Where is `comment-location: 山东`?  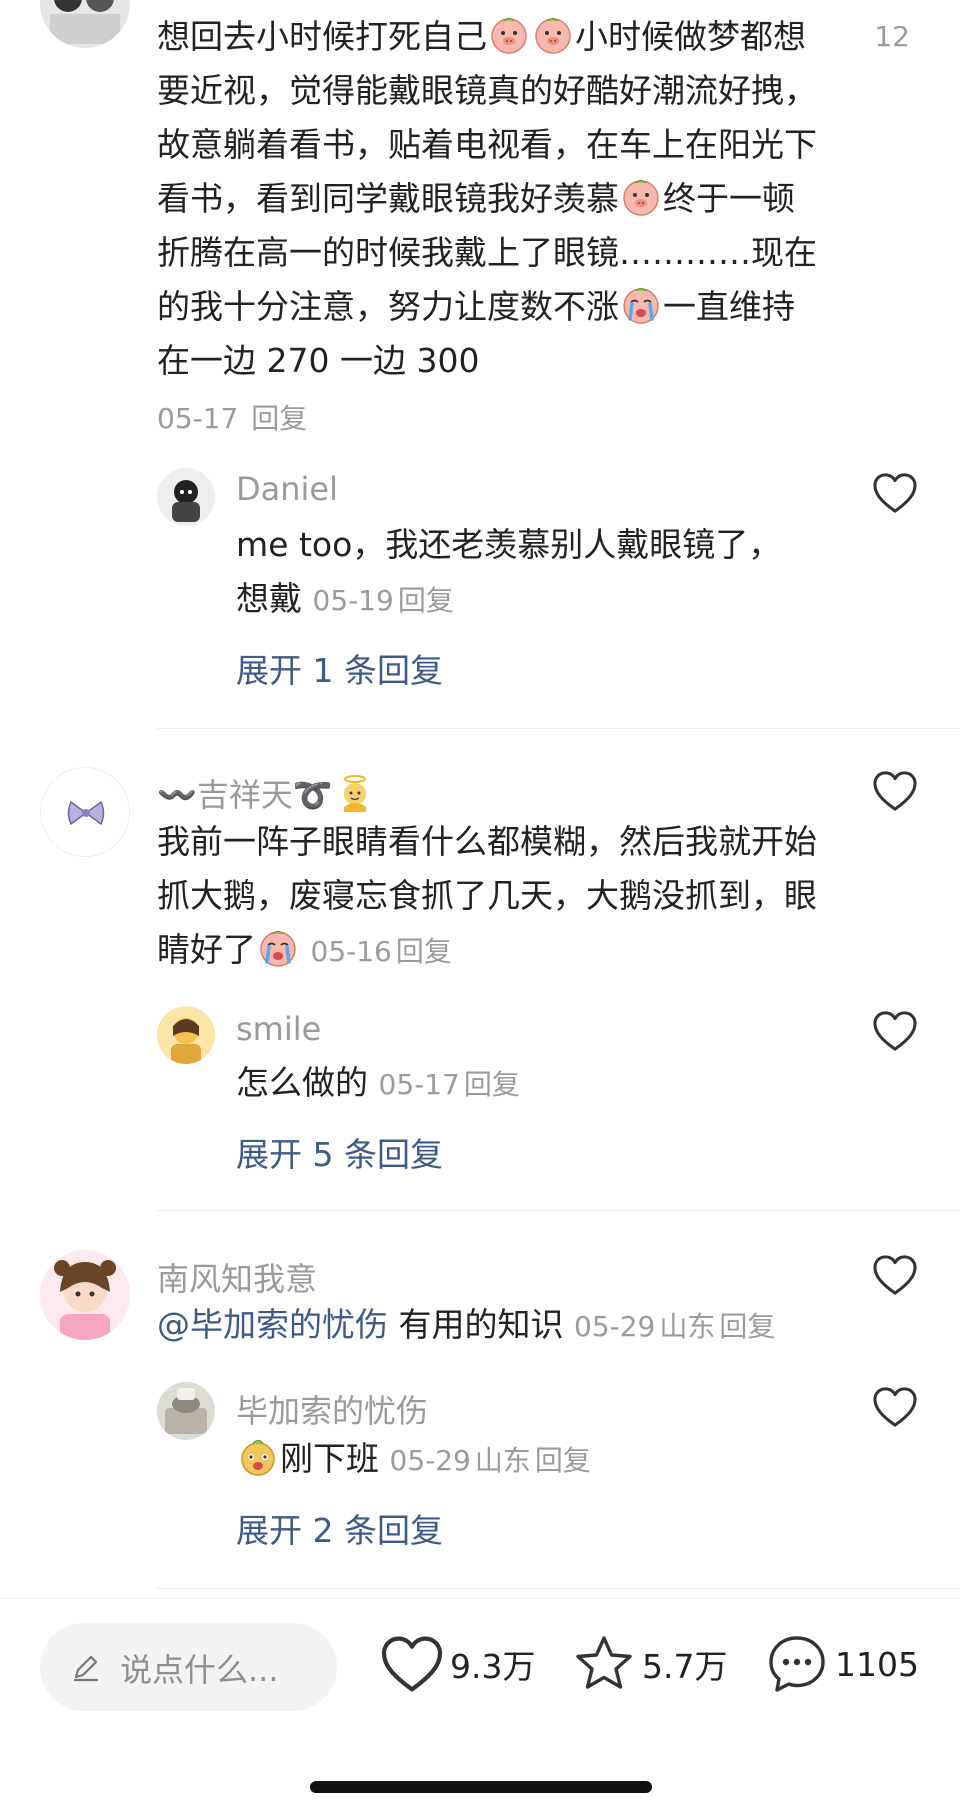
comment-location: 山东 is located at coordinates (687, 1326).